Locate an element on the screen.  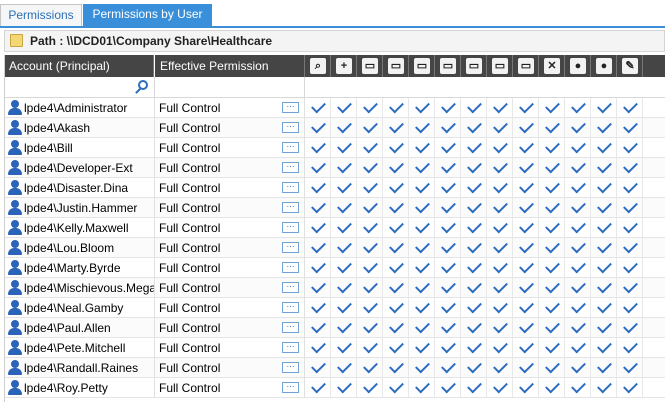
column-header-delete-subfolders: ▭ is located at coordinates (526, 66).